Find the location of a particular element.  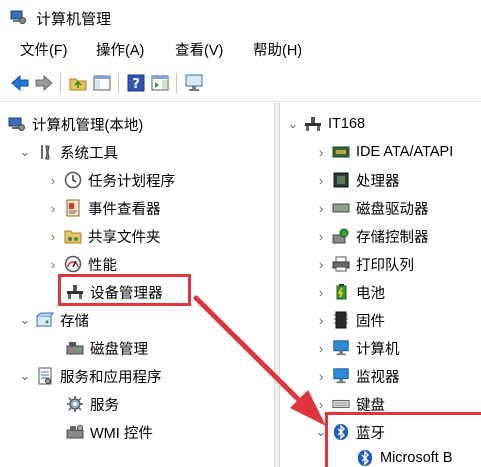

menu-action: 操作(A) is located at coordinates (120, 49).